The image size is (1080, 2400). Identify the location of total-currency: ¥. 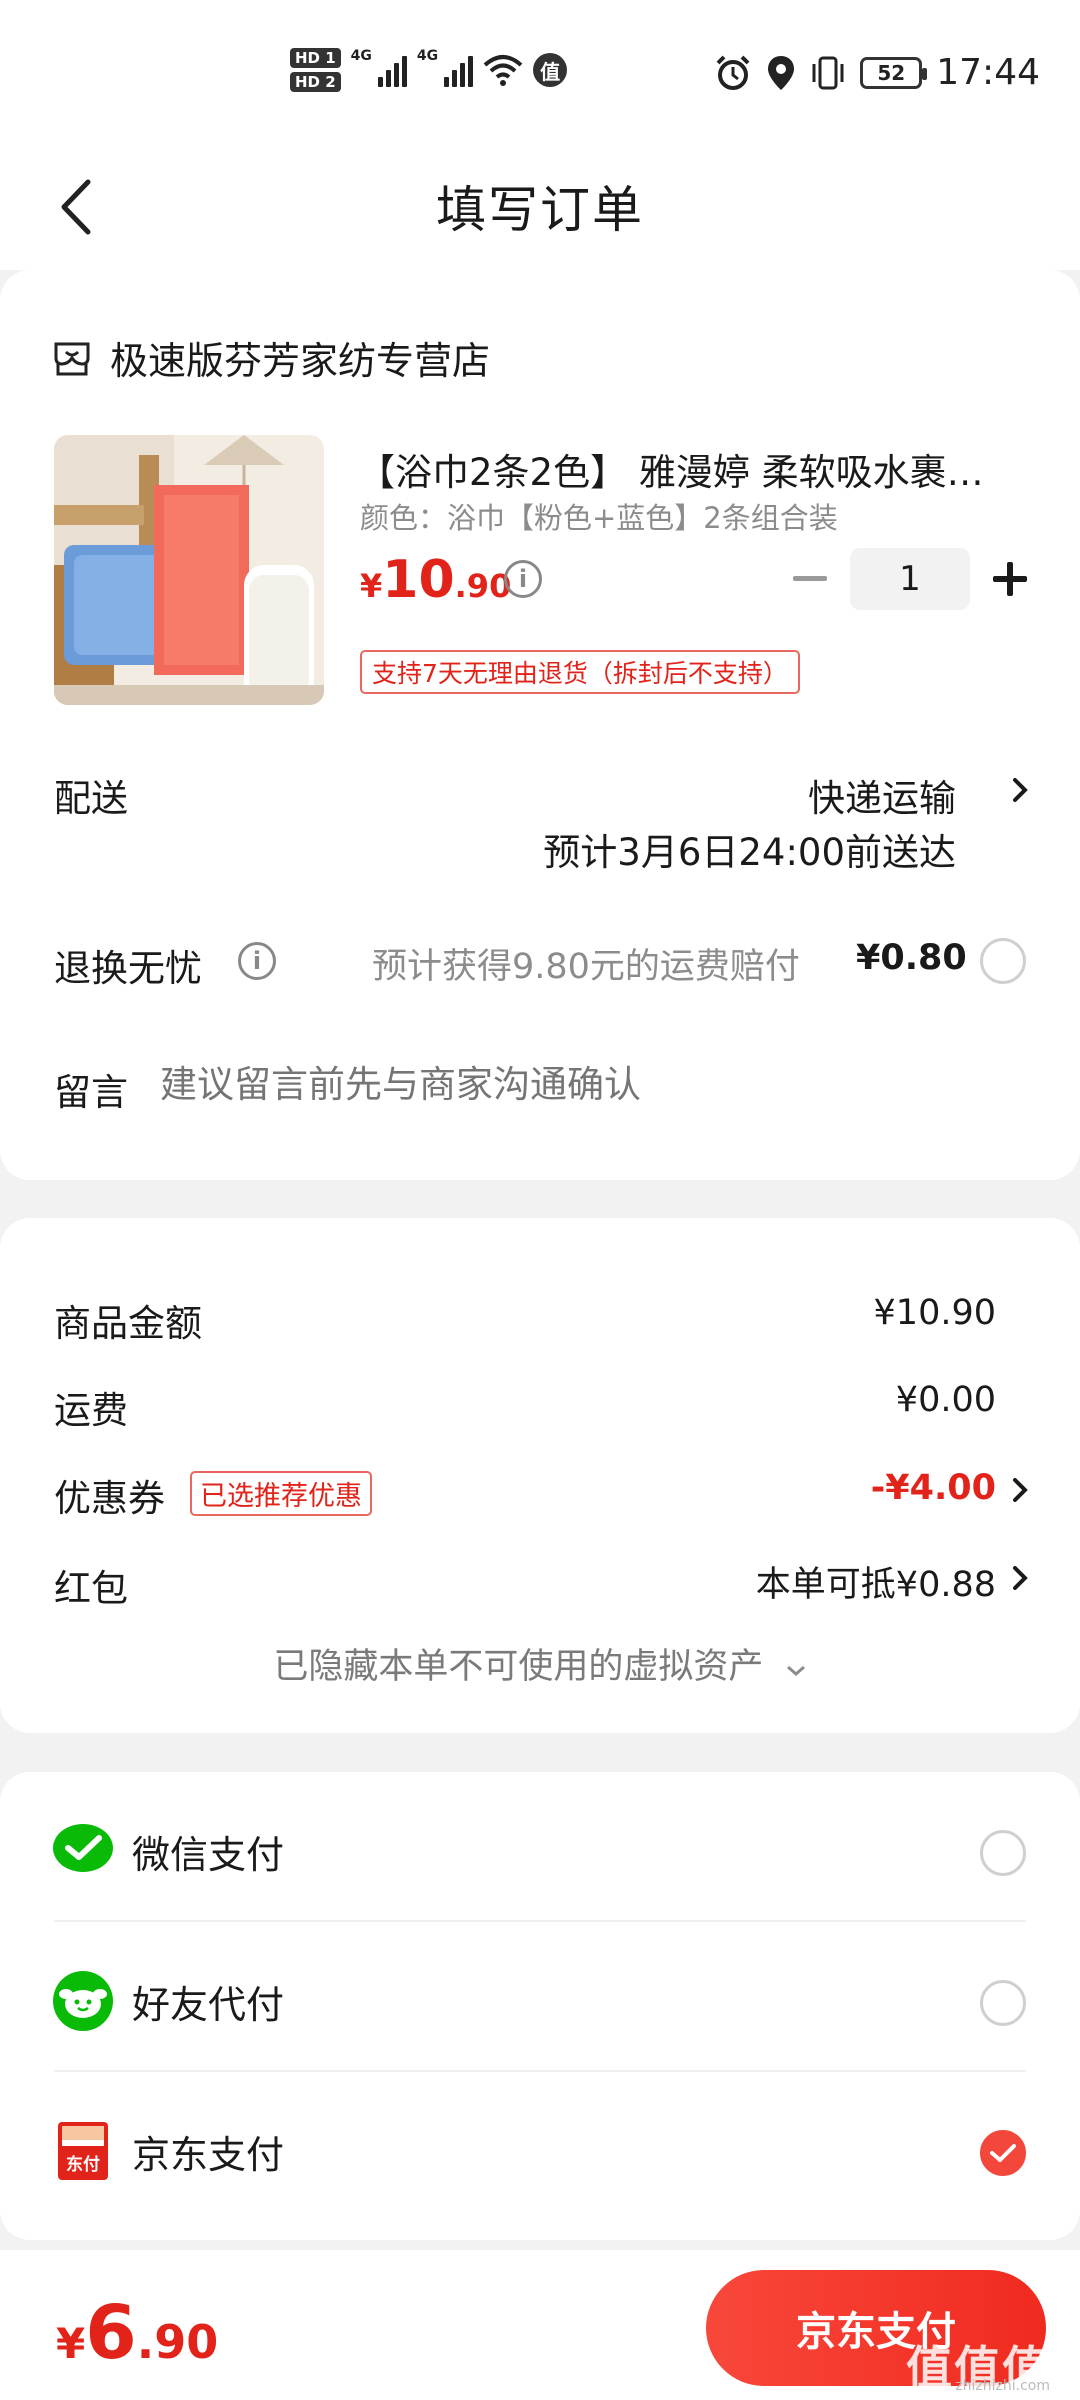
(71, 2343).